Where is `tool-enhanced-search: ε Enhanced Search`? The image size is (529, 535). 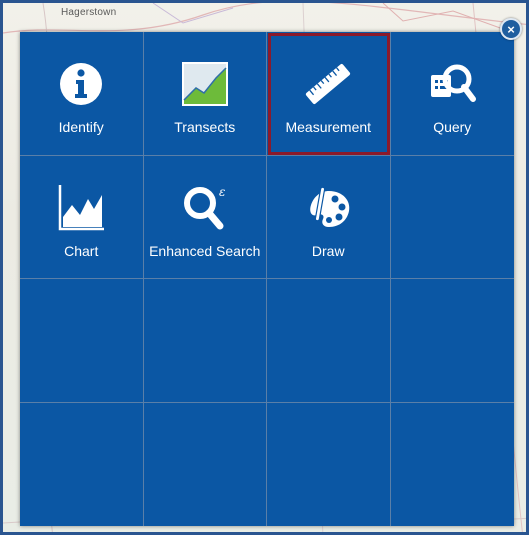 tool-enhanced-search: ε Enhanced Search is located at coordinates (205, 217).